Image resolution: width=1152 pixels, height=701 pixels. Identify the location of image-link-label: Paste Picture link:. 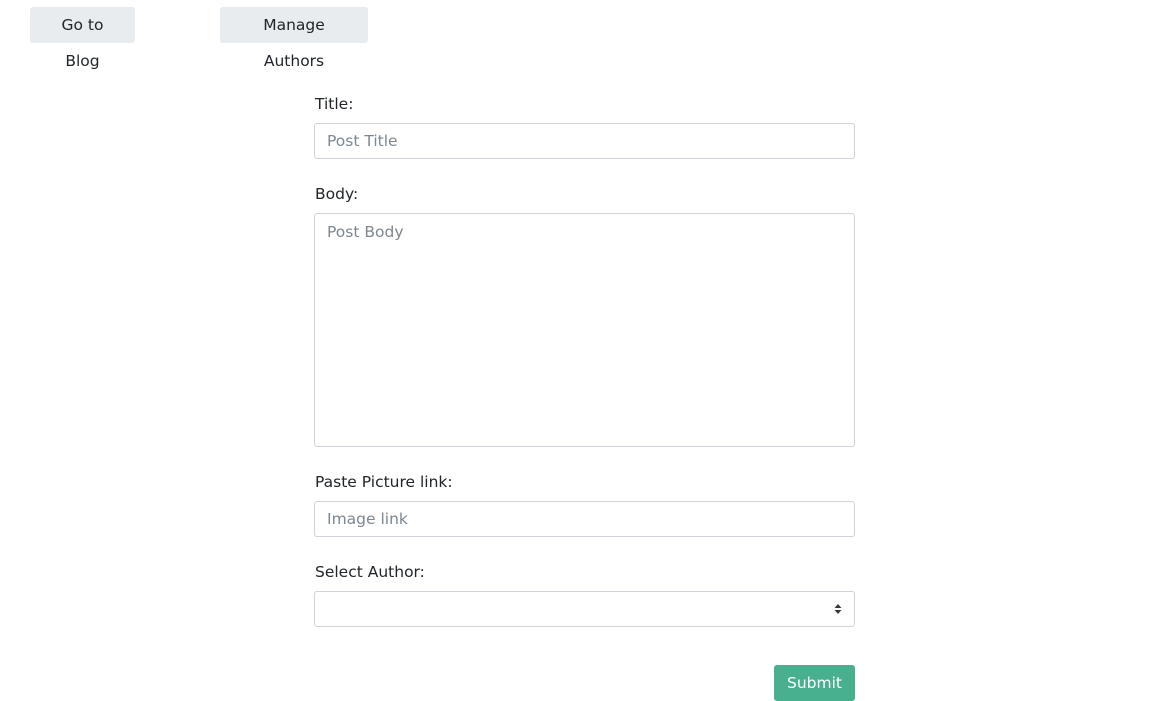
(384, 482).